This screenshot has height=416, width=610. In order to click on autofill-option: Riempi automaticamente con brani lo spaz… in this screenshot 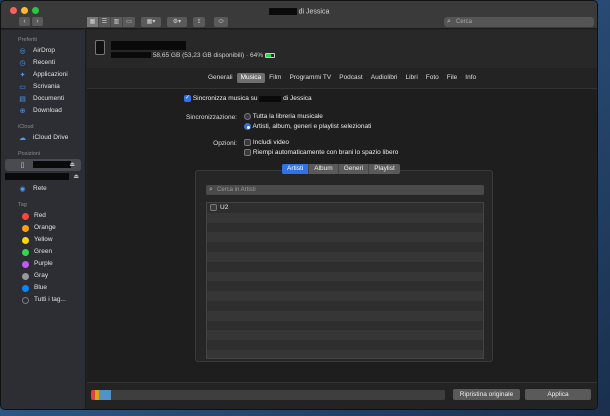, I will do `click(321, 152)`.